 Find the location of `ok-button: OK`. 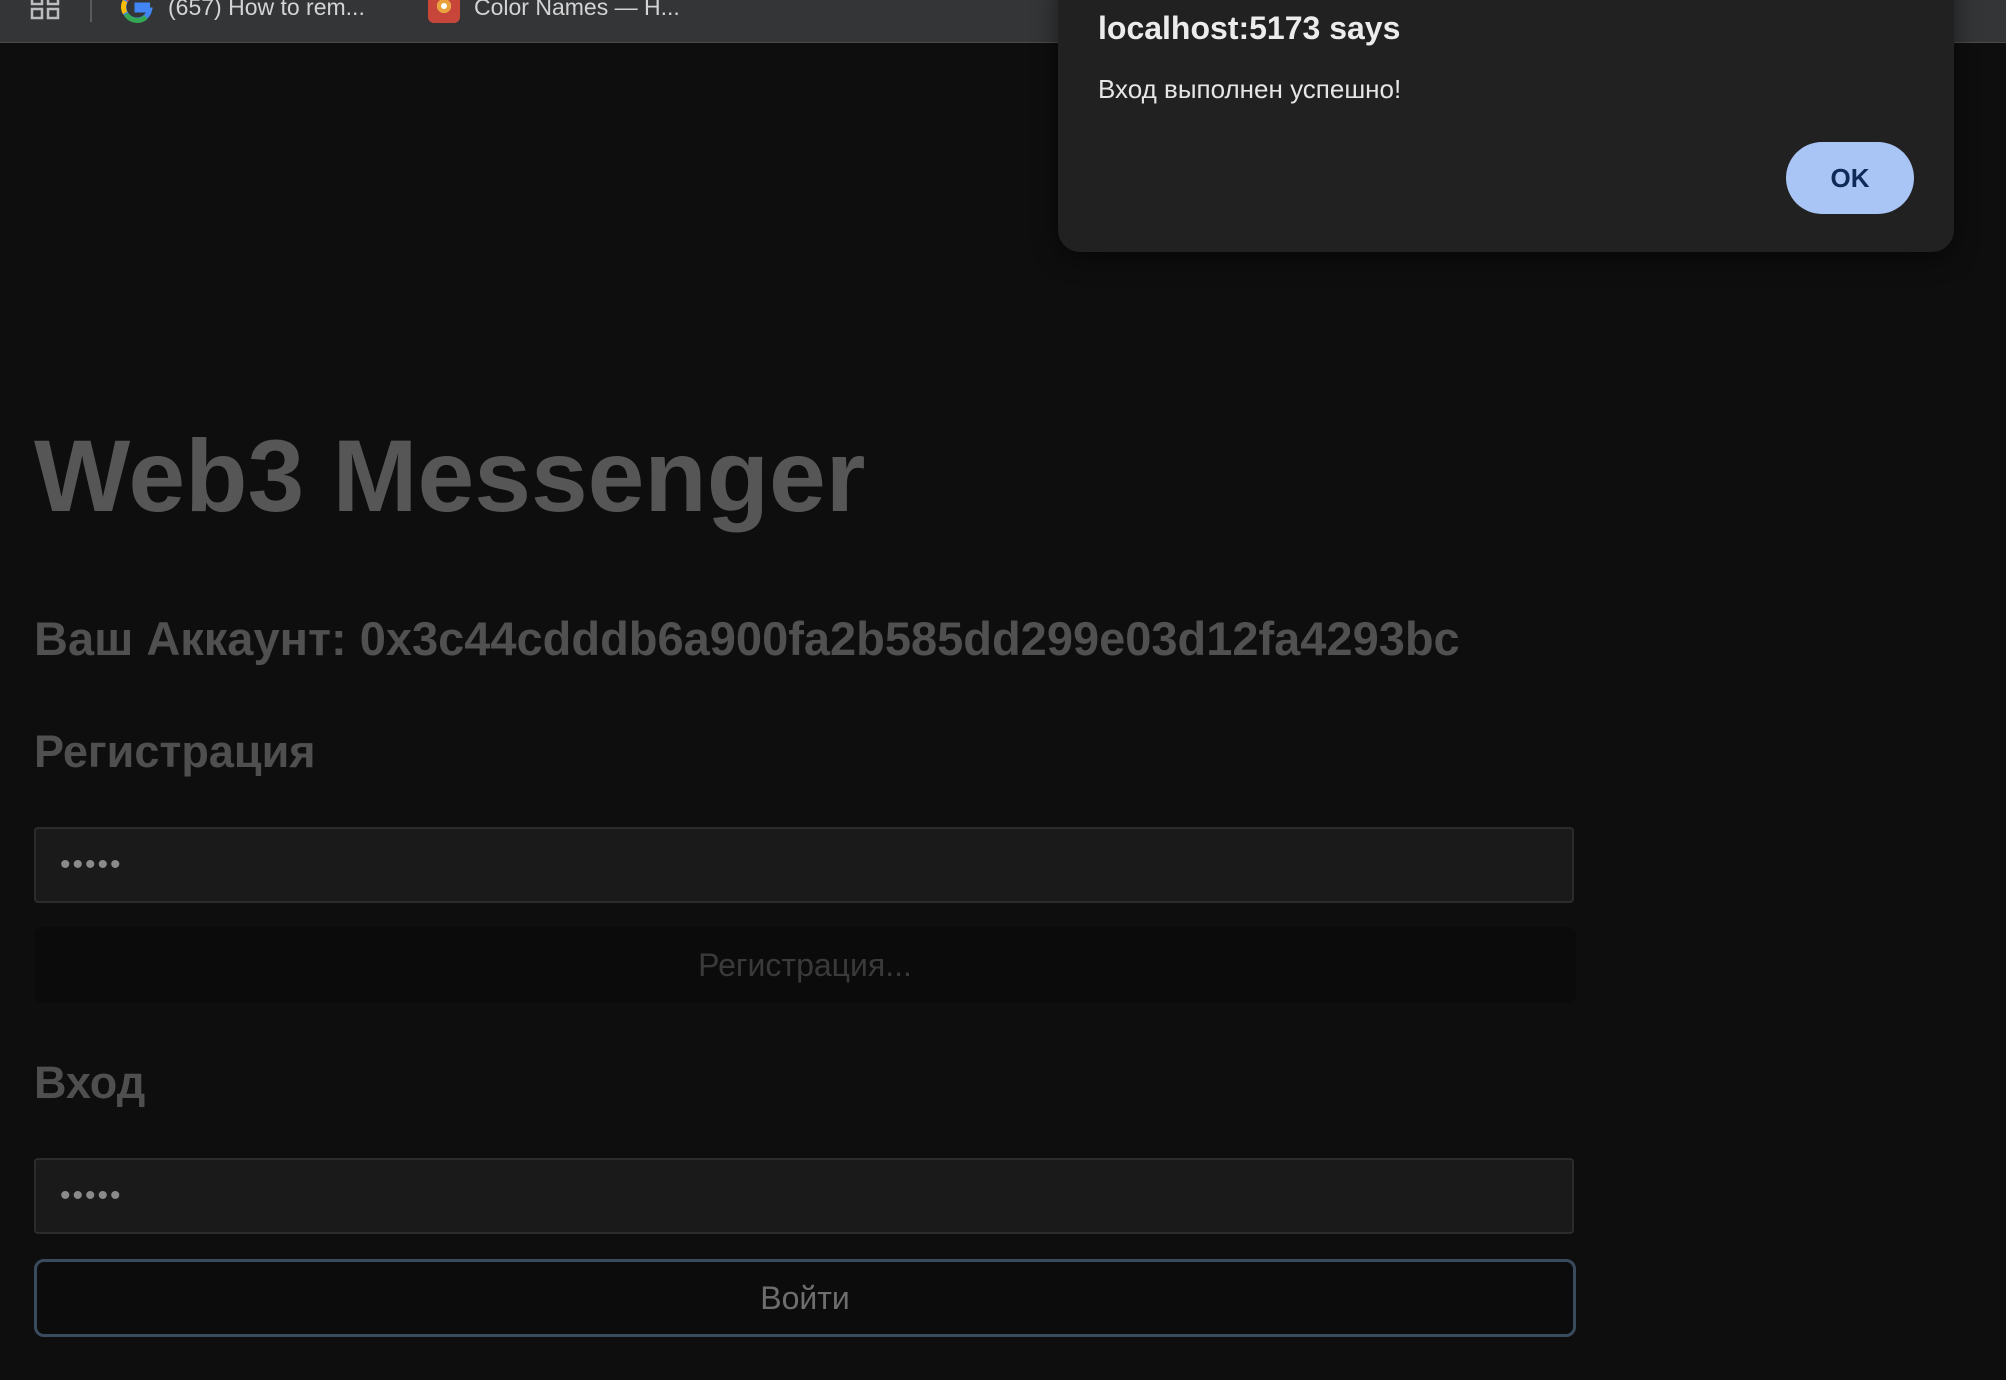

ok-button: OK is located at coordinates (1850, 178).